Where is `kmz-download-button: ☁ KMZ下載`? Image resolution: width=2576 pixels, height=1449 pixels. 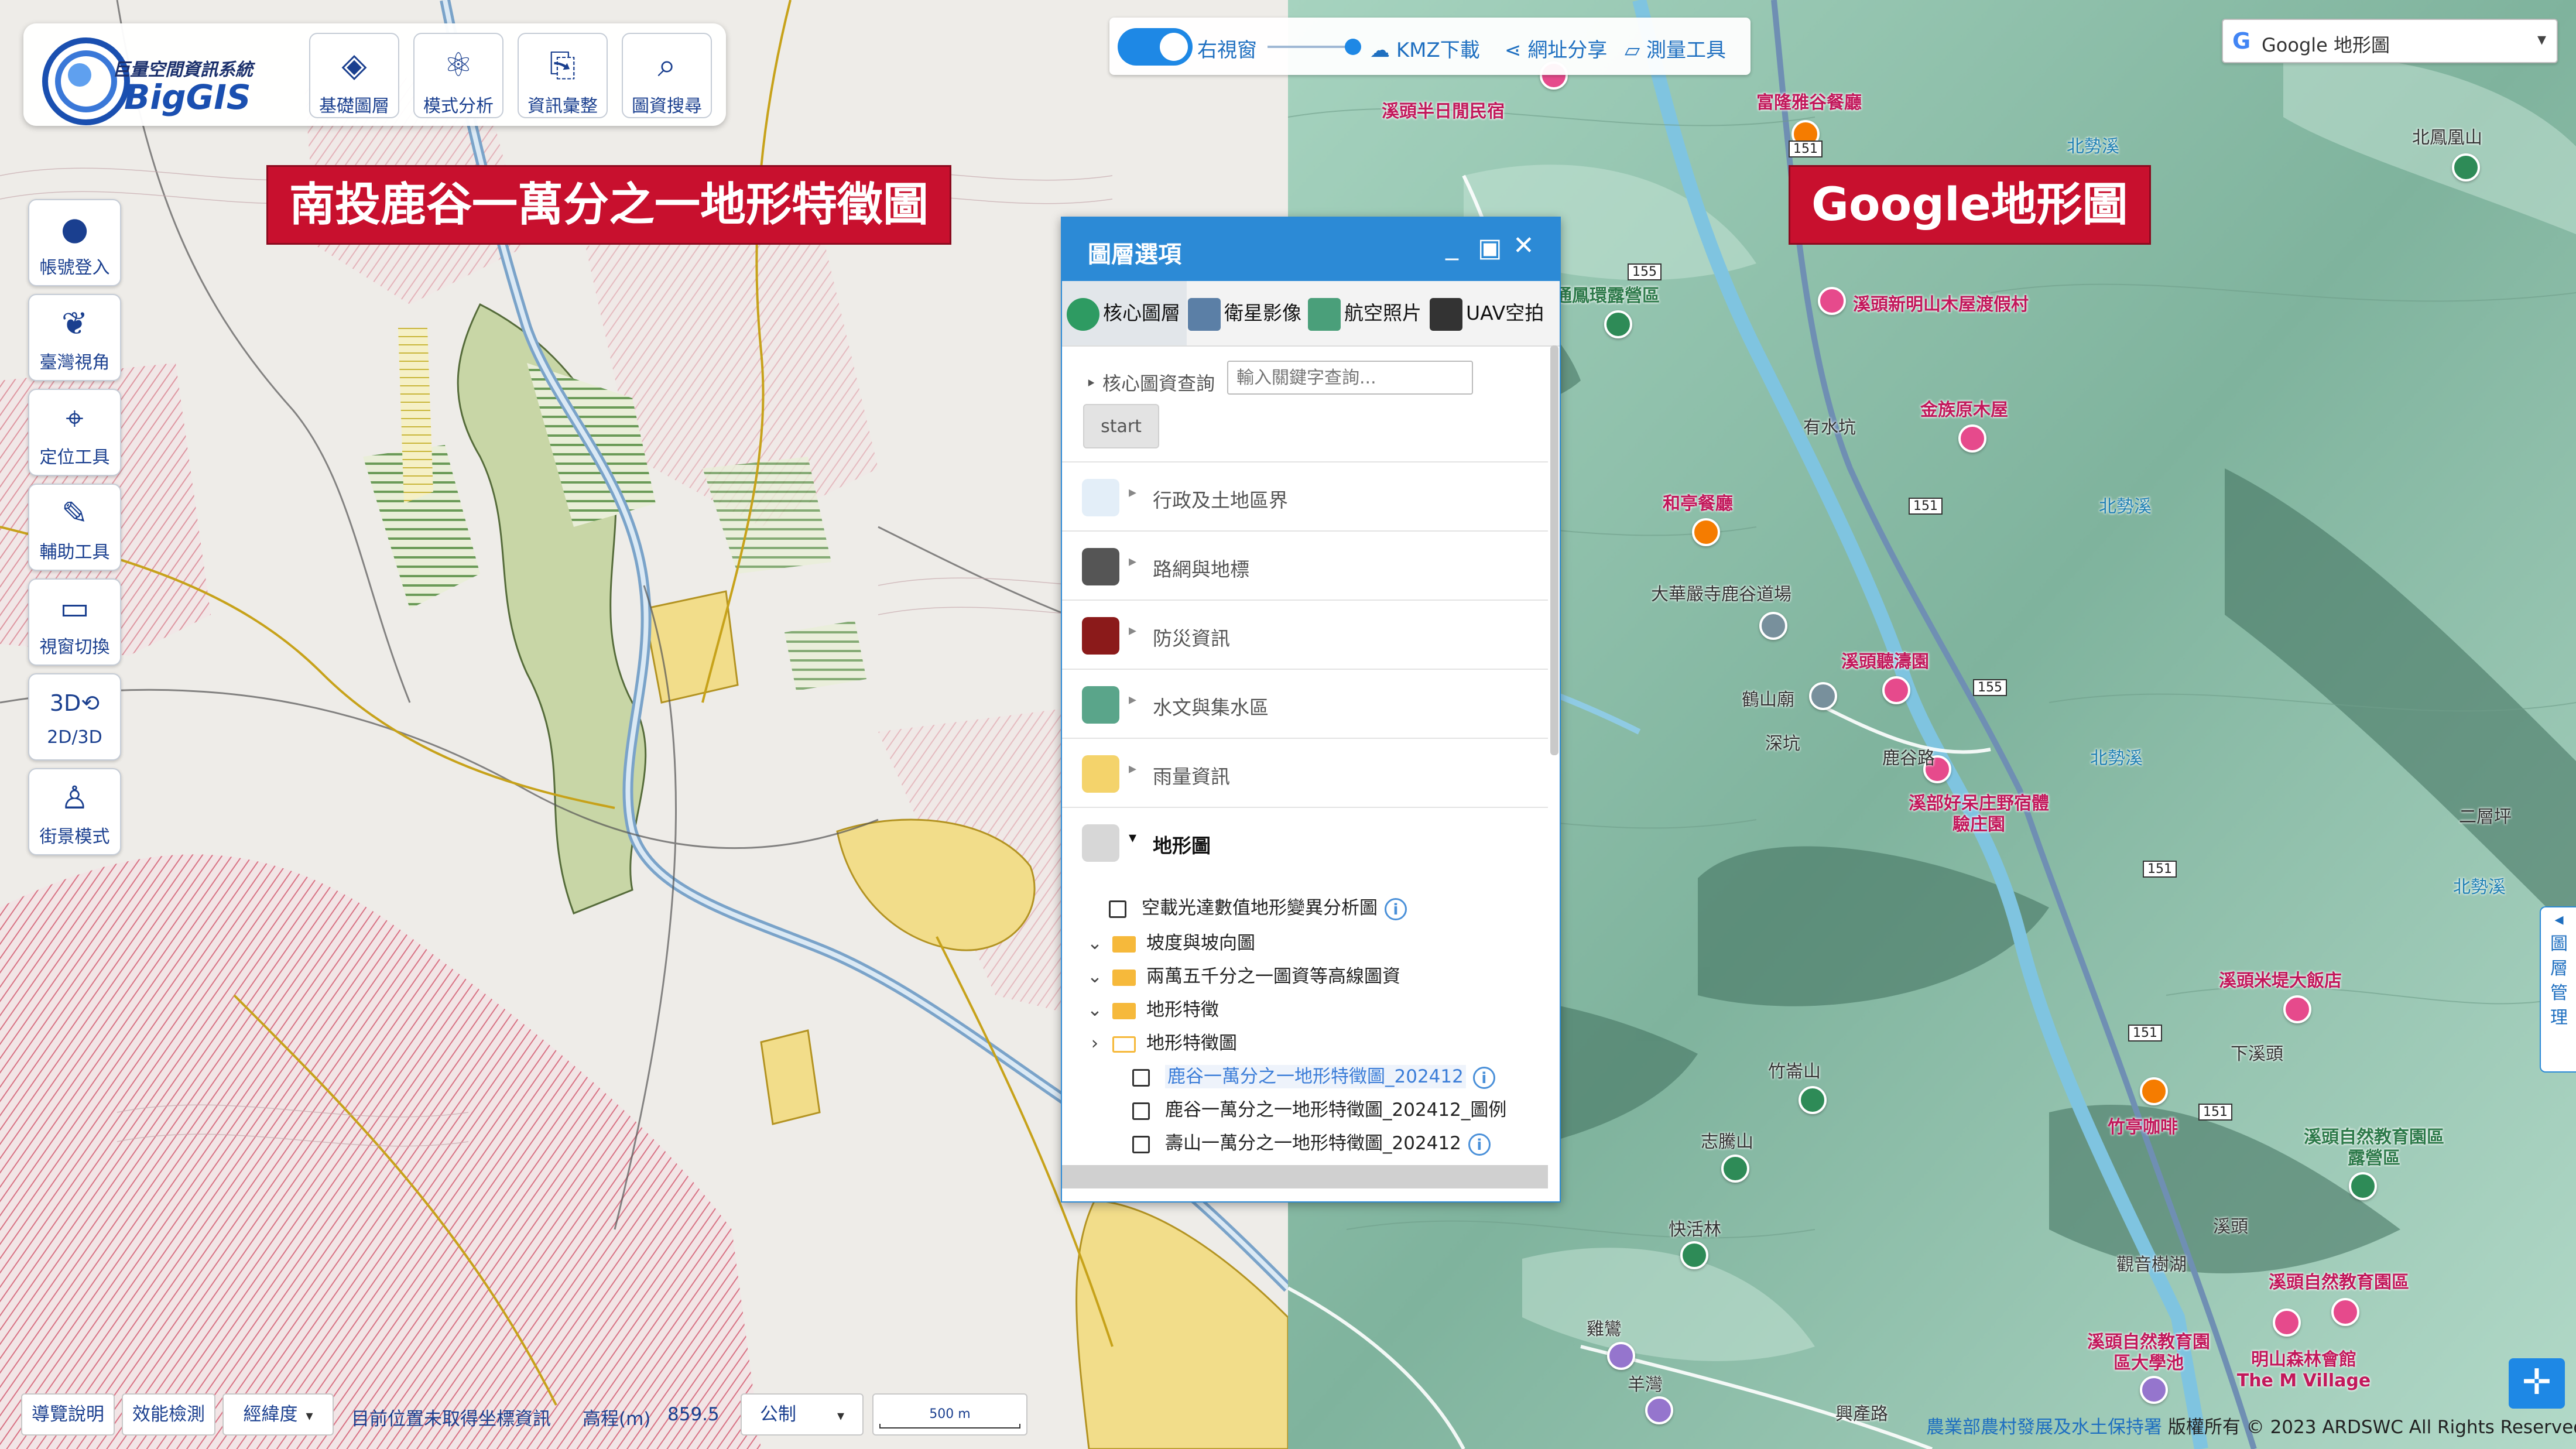 kmz-download-button: ☁ KMZ下載 is located at coordinates (1425, 49).